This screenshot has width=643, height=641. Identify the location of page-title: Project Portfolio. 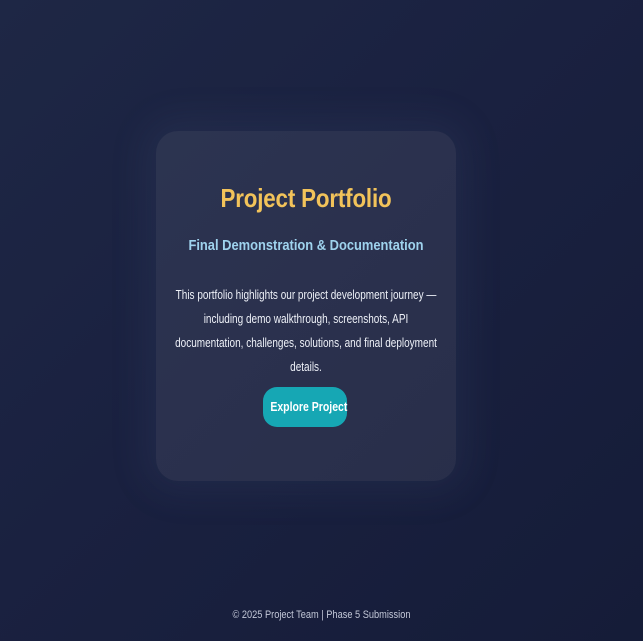
(306, 198).